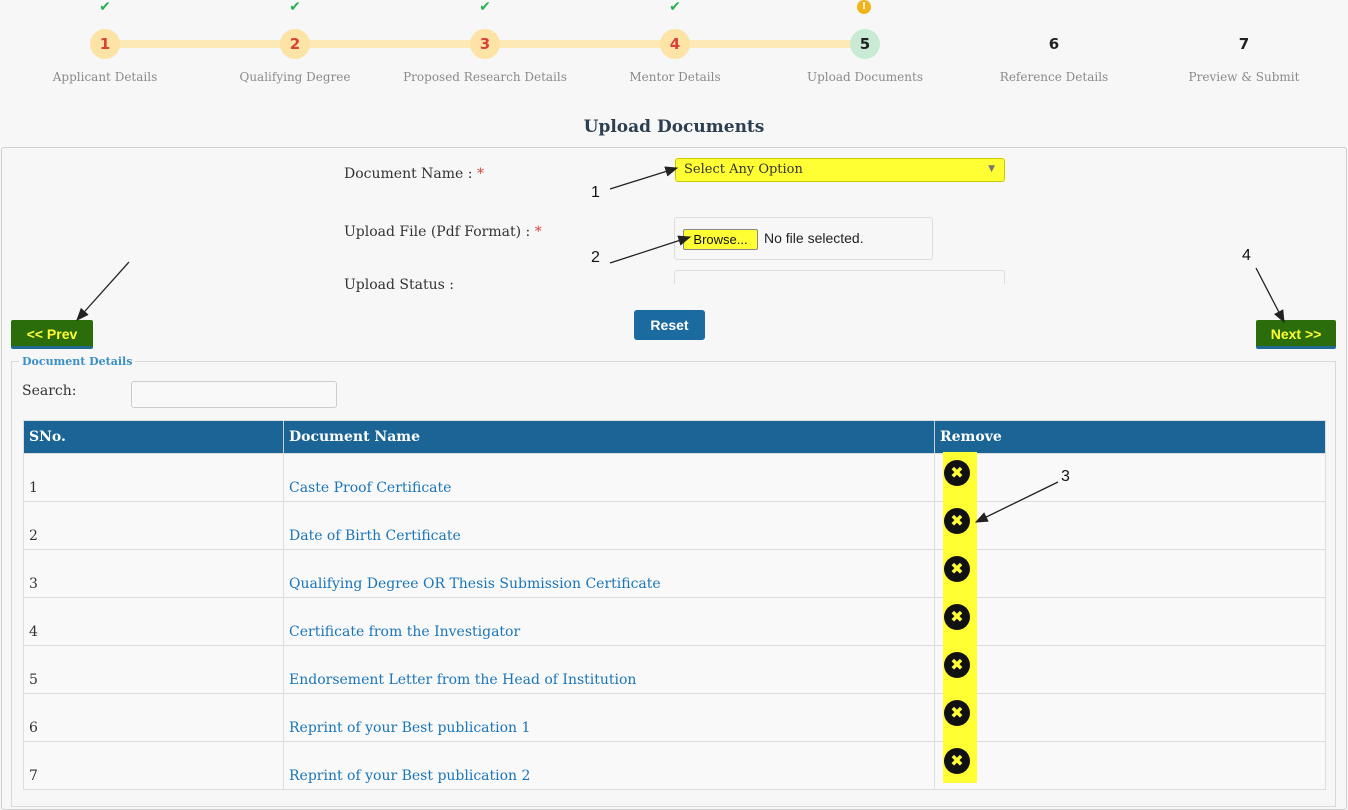 The width and height of the screenshot is (1348, 810). What do you see at coordinates (1054, 44) in the screenshot?
I see `step-number: 6` at bounding box center [1054, 44].